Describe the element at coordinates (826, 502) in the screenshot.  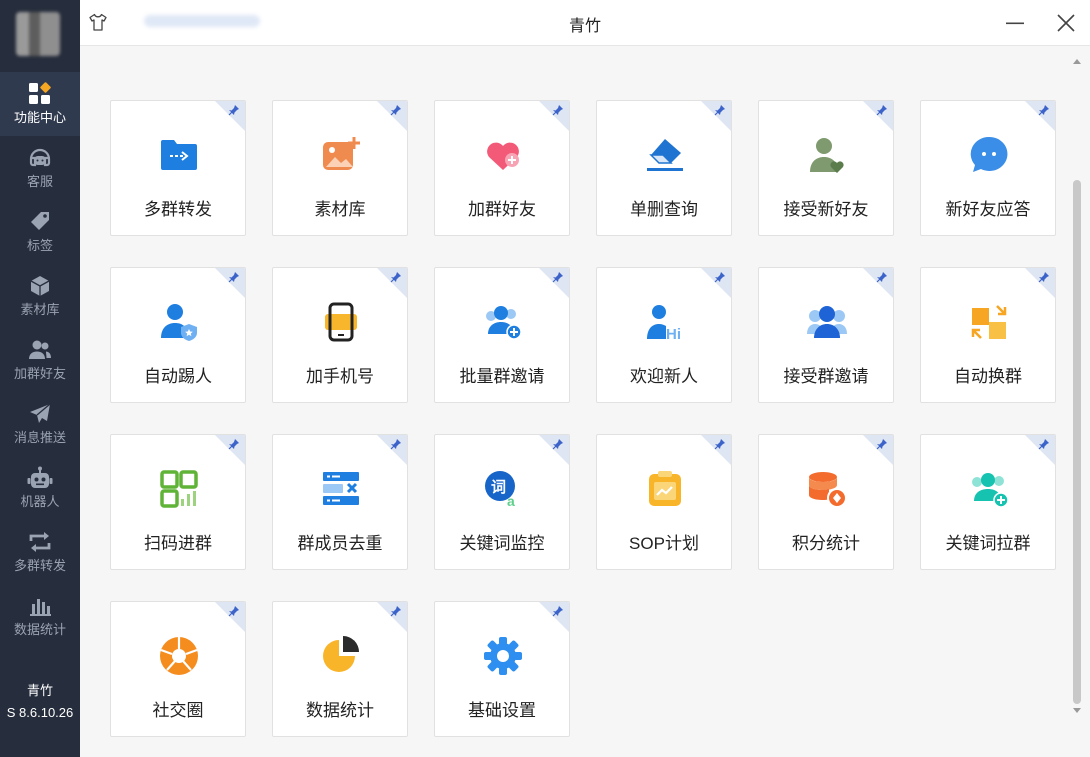
I see `tile-points-statistics: 积分统计` at that location.